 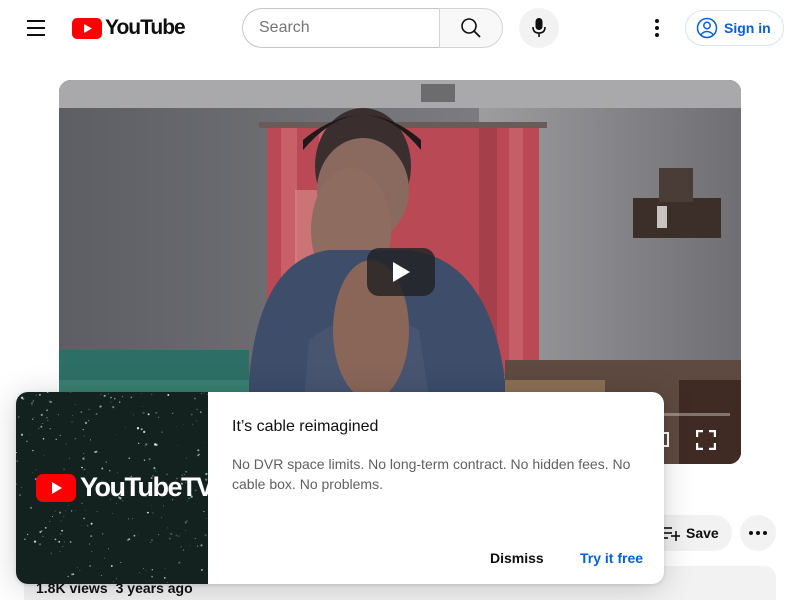 I want to click on playlist-add-icon, so click(x=671, y=534).